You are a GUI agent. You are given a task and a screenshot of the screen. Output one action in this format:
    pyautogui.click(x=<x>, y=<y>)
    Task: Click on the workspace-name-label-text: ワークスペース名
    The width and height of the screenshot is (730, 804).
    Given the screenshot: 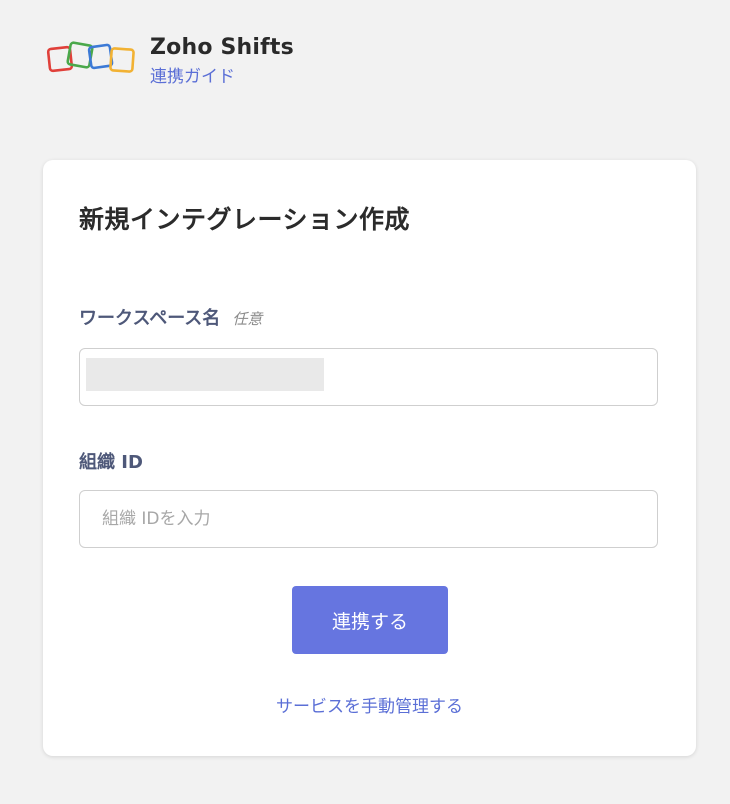 What is the action you would take?
    pyautogui.click(x=150, y=318)
    